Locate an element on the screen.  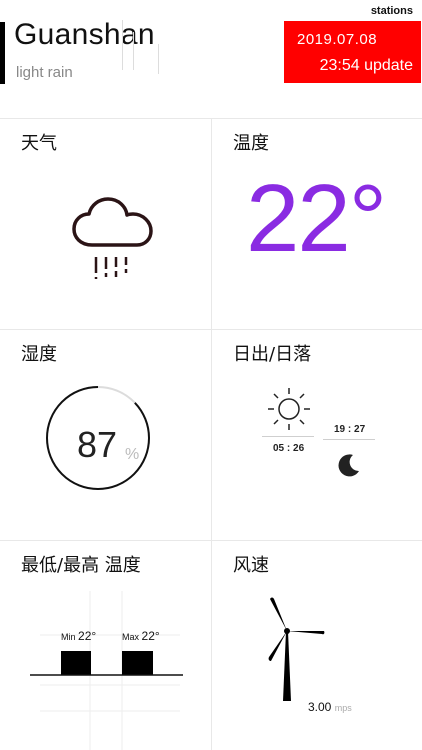
sunrise-time: 05 : 26 is located at coordinates (289, 448).